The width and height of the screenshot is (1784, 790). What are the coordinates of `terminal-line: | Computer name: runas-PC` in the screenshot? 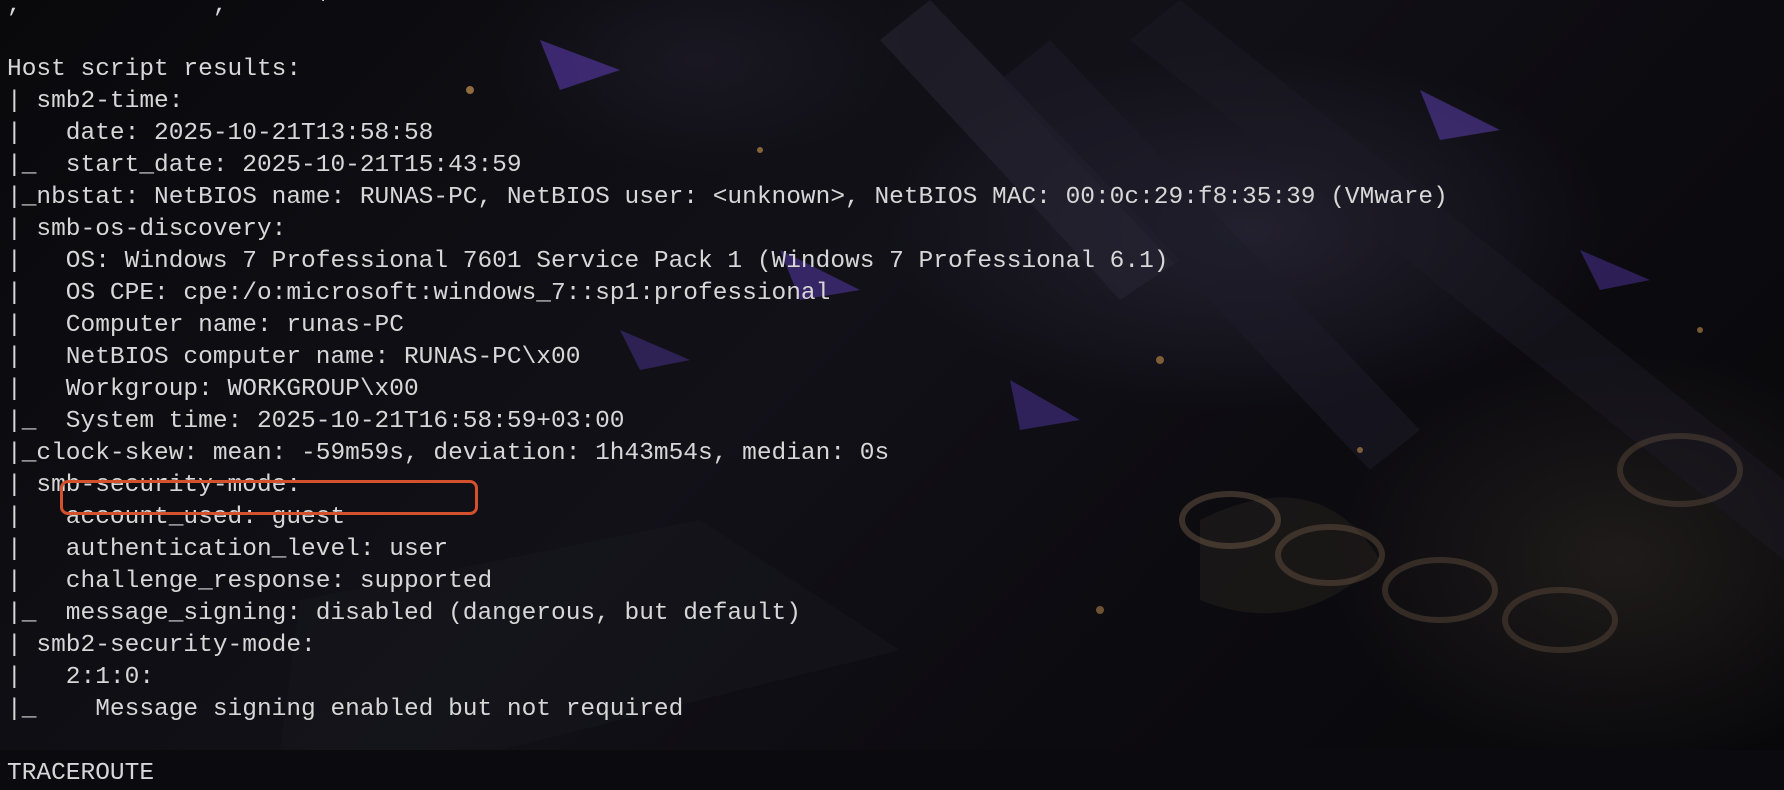 It's located at (205, 325).